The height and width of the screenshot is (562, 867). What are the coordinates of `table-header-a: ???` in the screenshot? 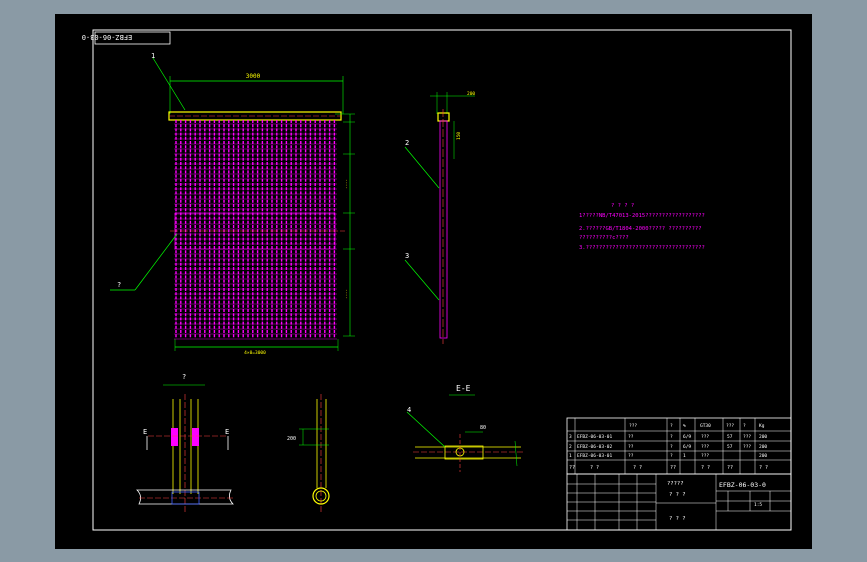 It's located at (730, 426).